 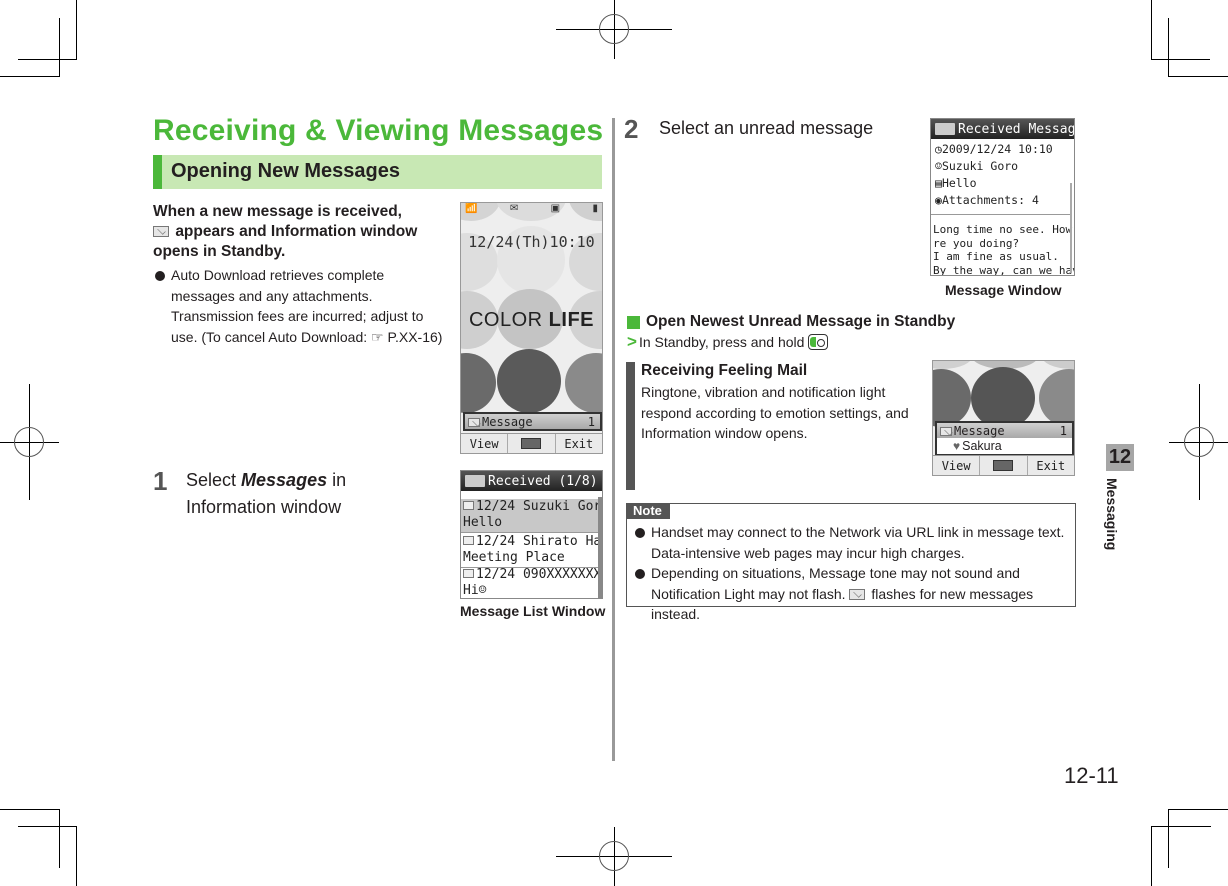 What do you see at coordinates (337, 480) in the screenshot?
I see `step-1-suffix: in` at bounding box center [337, 480].